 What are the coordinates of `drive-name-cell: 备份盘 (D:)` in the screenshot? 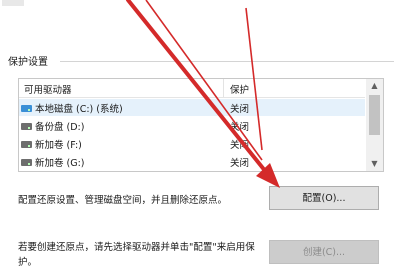 It's located at (52, 126).